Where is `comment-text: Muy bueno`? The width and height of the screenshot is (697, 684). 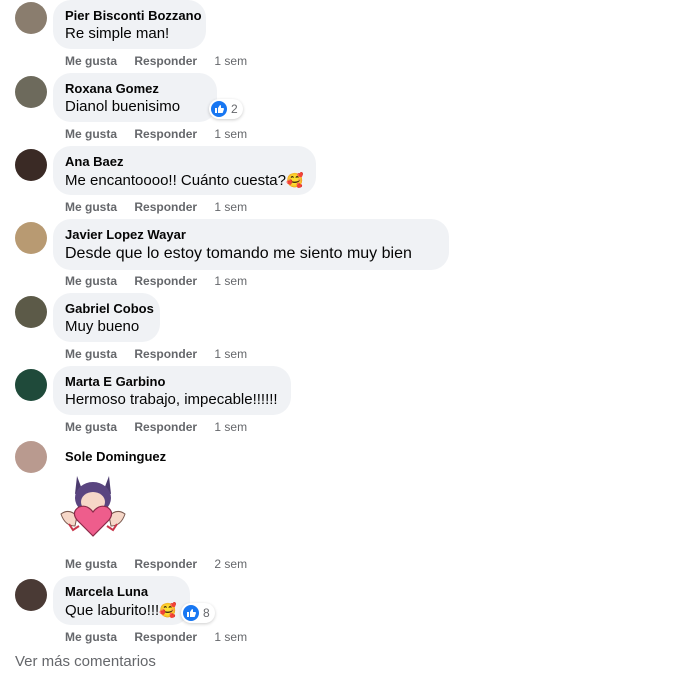 comment-text: Muy bueno is located at coordinates (102, 326).